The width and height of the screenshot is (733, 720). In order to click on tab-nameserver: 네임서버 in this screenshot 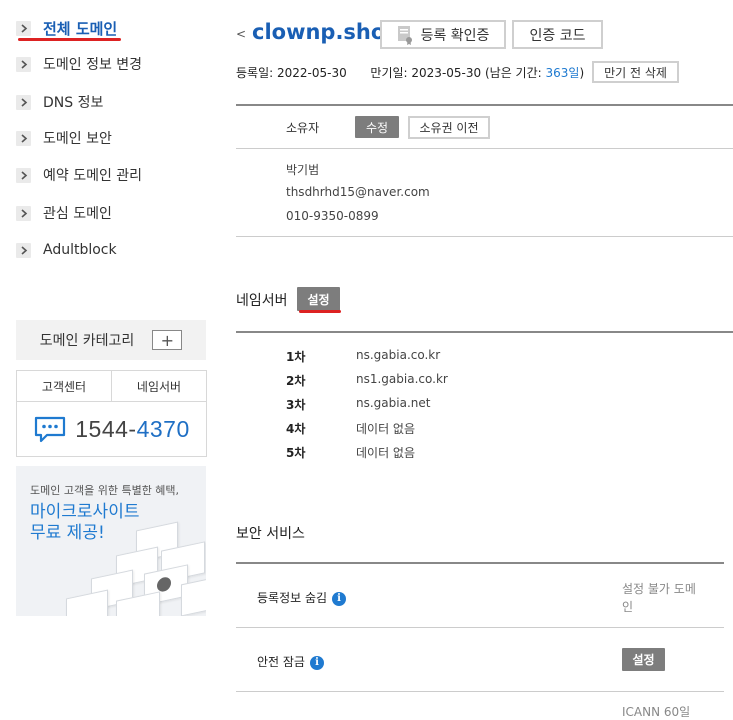, I will do `click(158, 386)`.